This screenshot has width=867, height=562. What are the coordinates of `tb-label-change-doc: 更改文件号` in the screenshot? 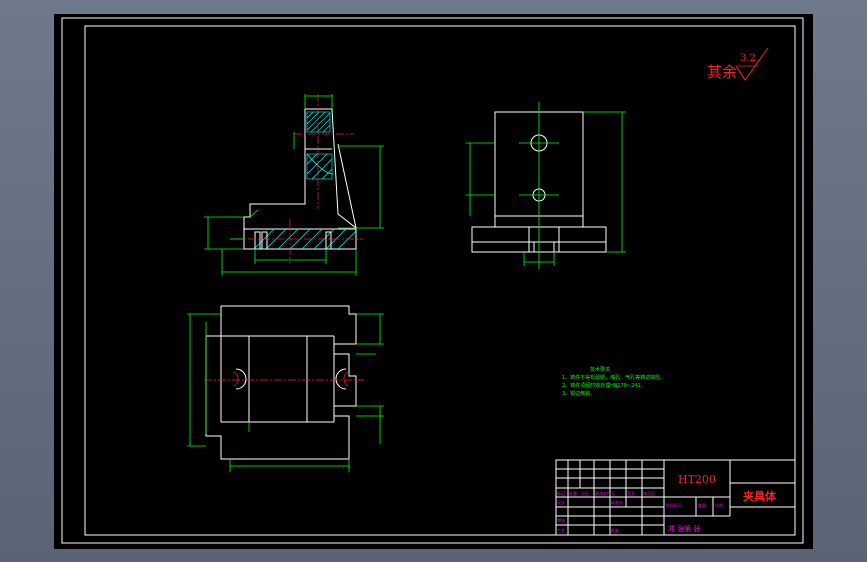 It's located at (605, 493).